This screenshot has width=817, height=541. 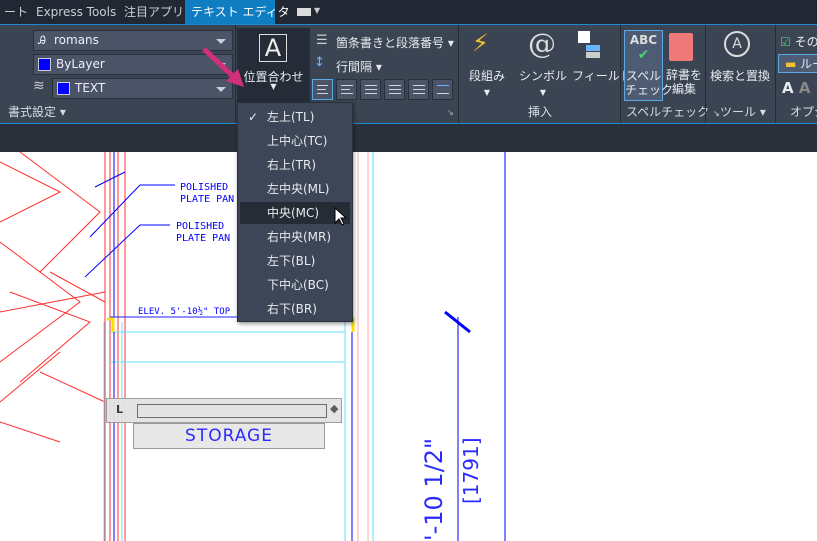 I want to click on check-icon: ✓, so click(x=253, y=117).